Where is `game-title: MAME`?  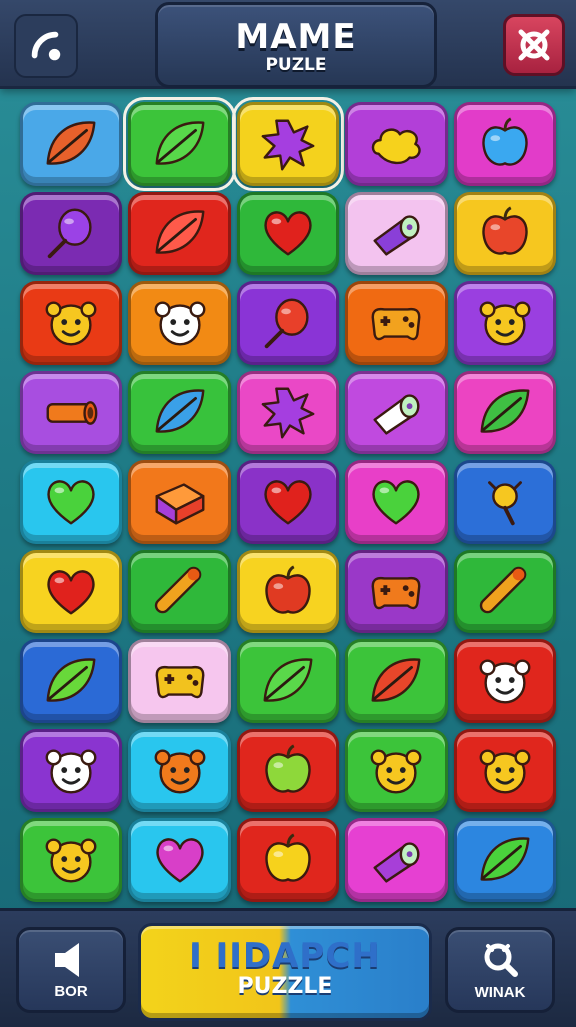 game-title: MAME is located at coordinates (296, 37).